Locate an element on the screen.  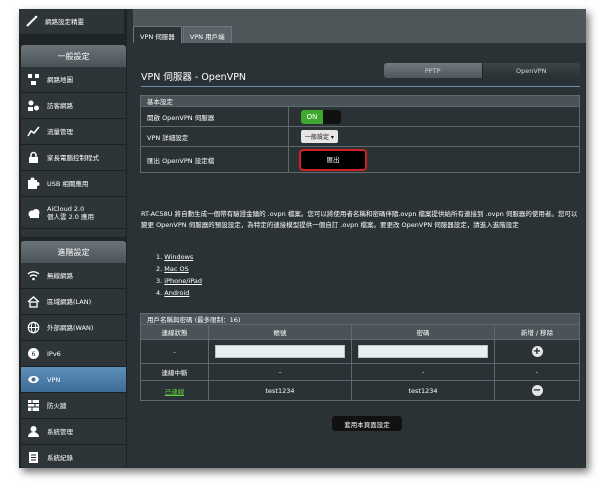
platform-link: iPhone/iPad is located at coordinates (183, 281).